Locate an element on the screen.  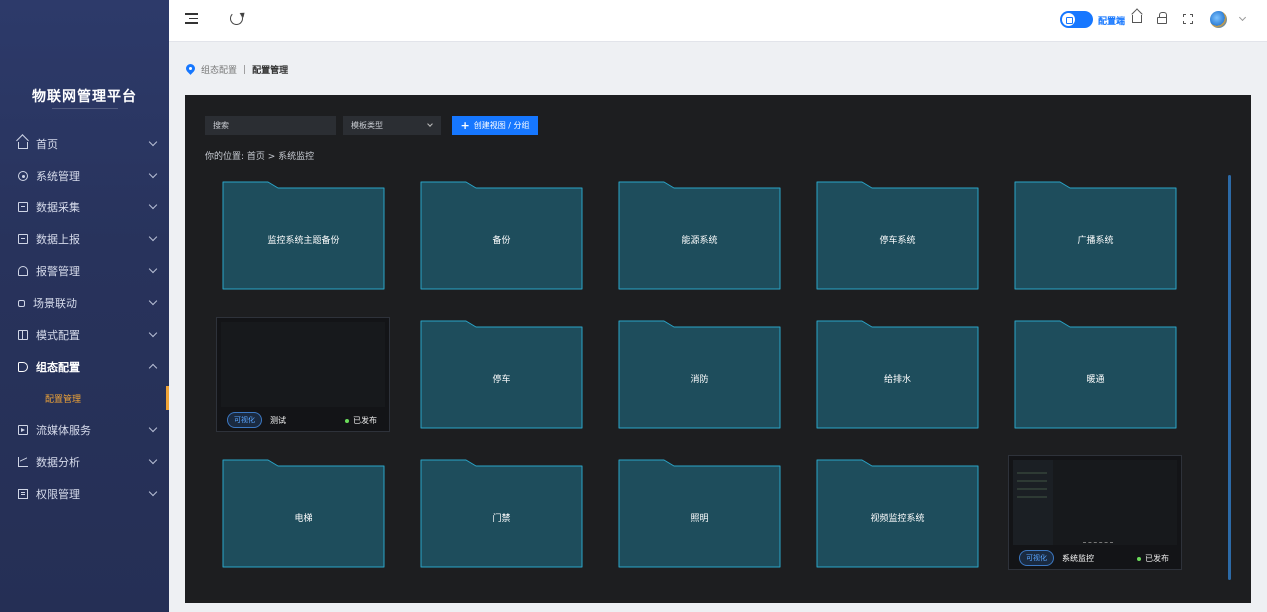
folder-item: 电梯 is located at coordinates (303, 515).